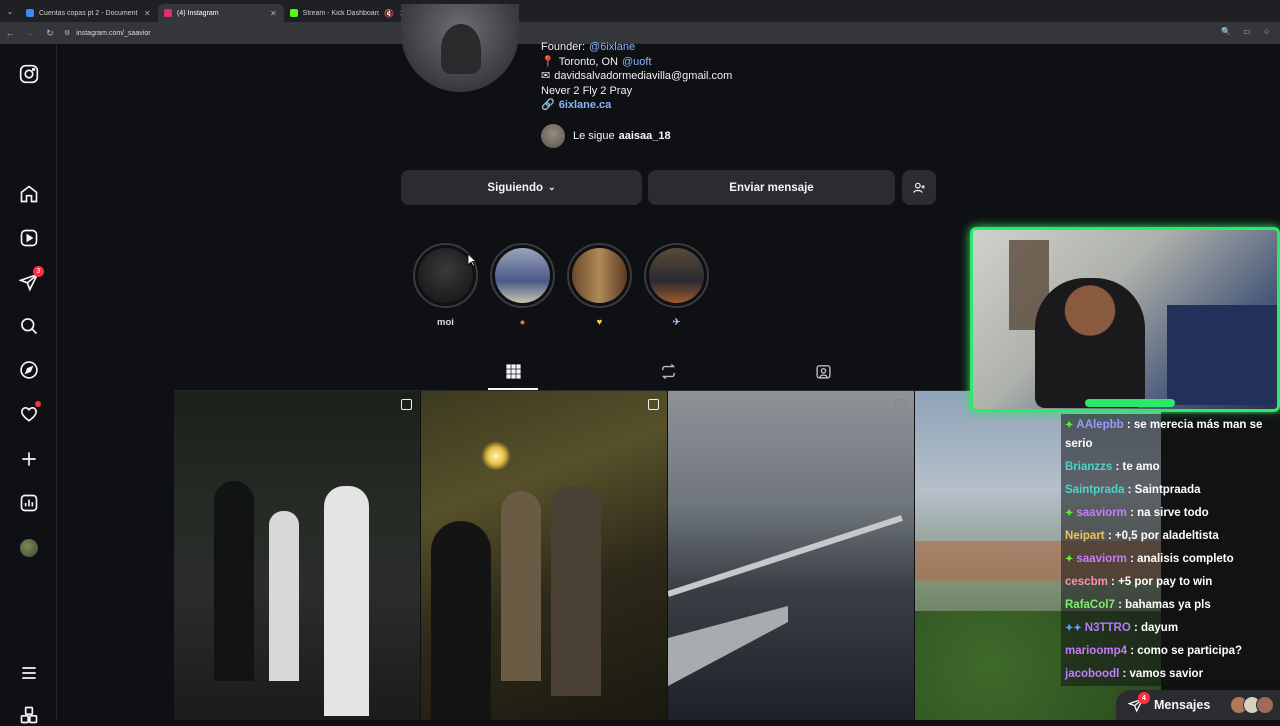 This screenshot has height=726, width=1280. Describe the element at coordinates (29, 413) in the screenshot. I see `notifications-heart-icon` at that location.